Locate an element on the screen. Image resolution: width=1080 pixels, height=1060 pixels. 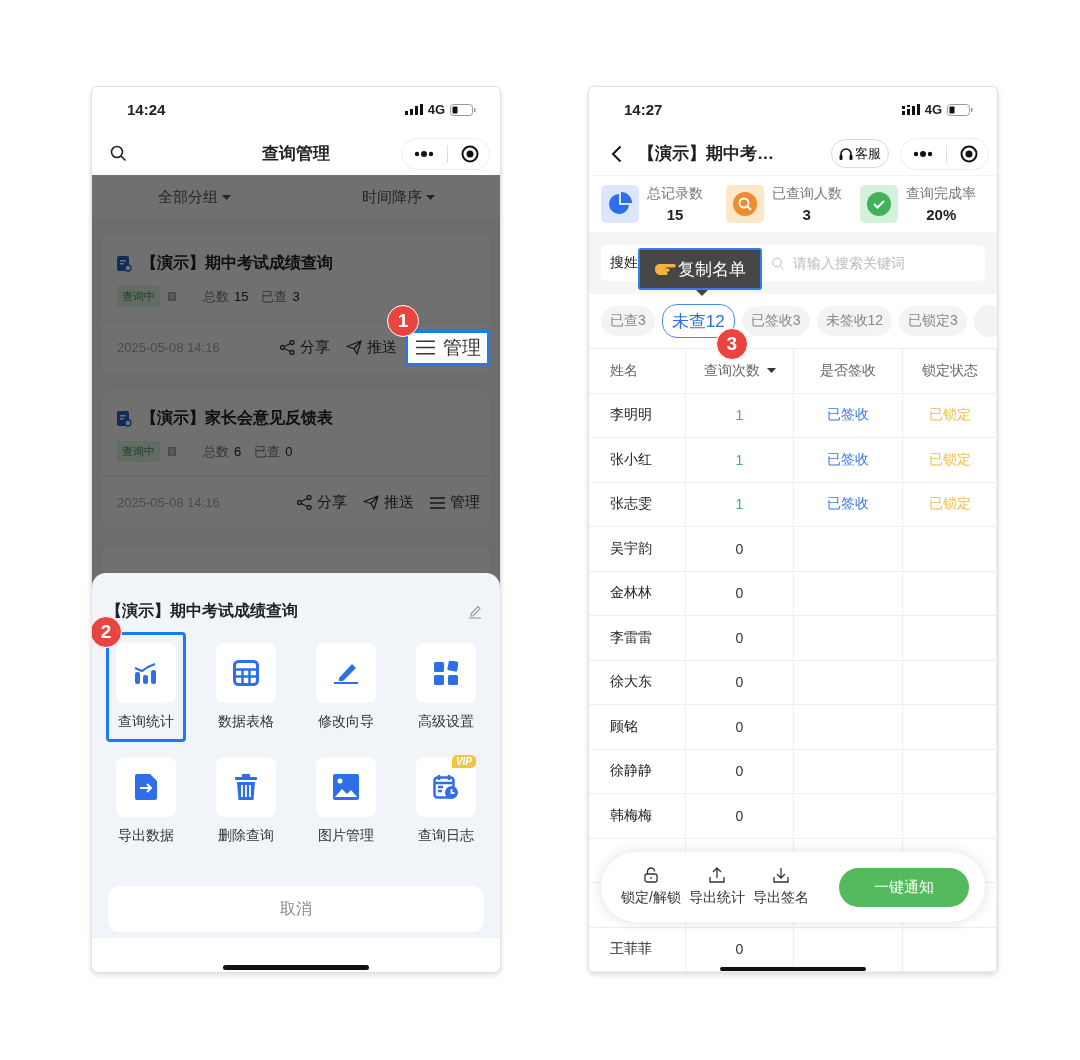
pen-icon is located at coordinates (346, 673).